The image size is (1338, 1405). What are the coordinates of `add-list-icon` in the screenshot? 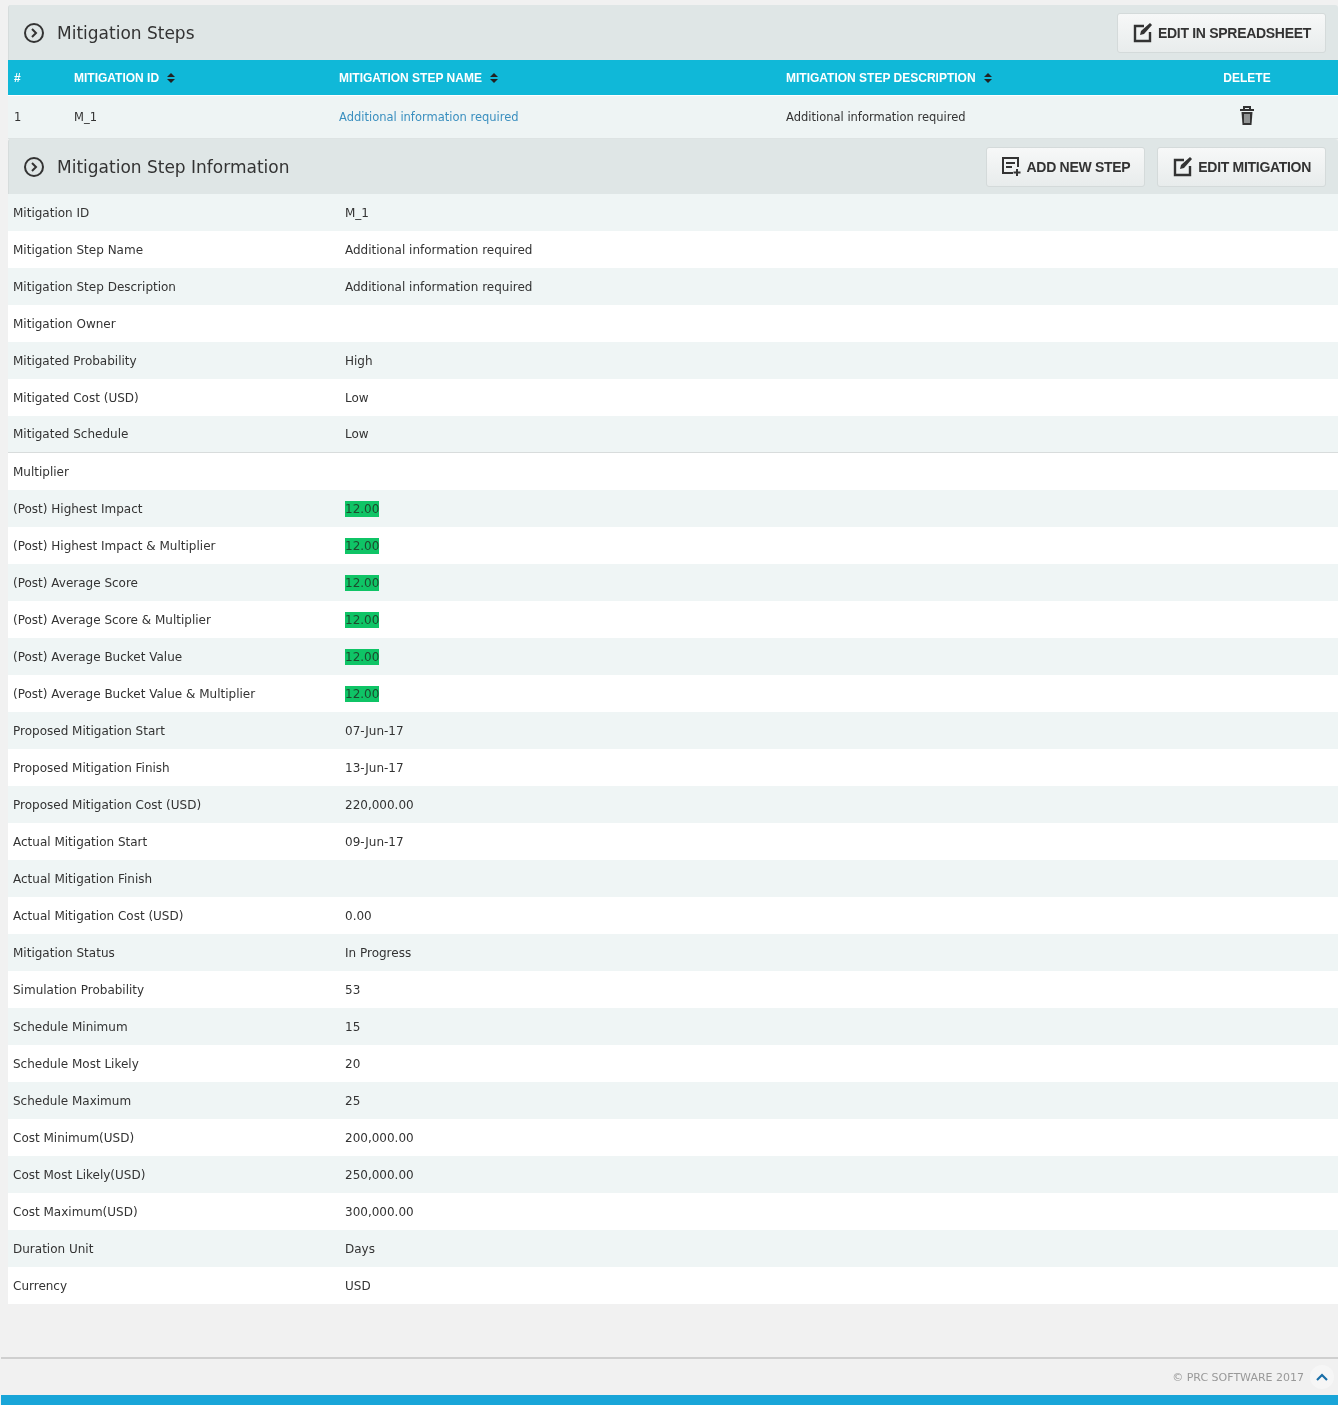 It's located at (1011, 166).